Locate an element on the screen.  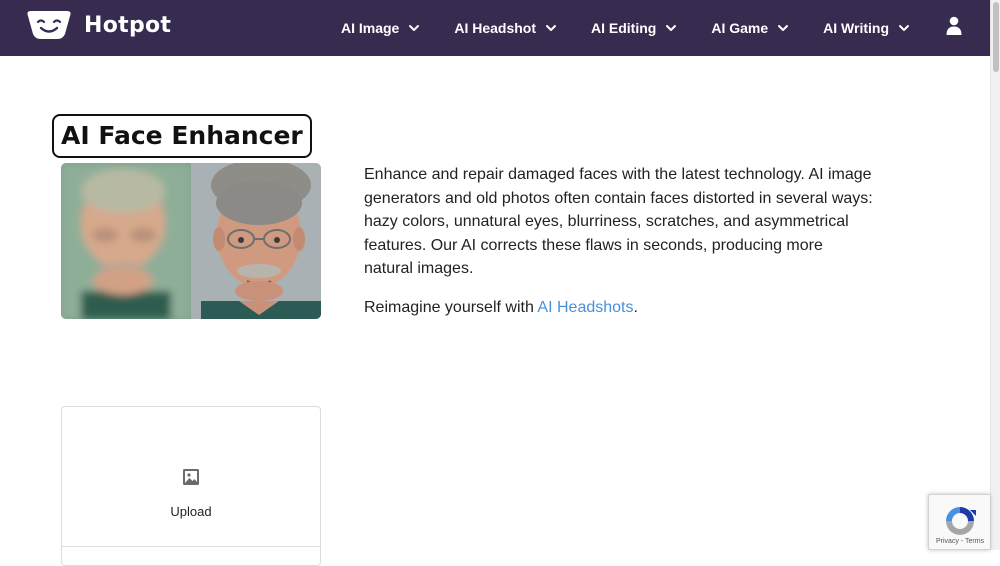
nav-item-ai-image: AI Image is located at coordinates (380, 28).